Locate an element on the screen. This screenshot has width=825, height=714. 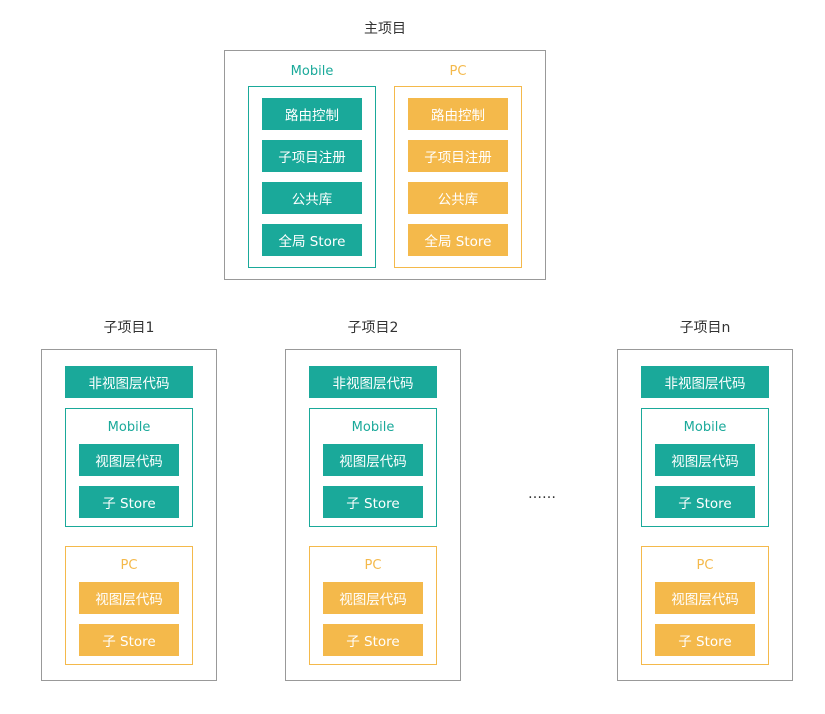
main-mobile-routing-block: 路由控制 is located at coordinates (312, 114).